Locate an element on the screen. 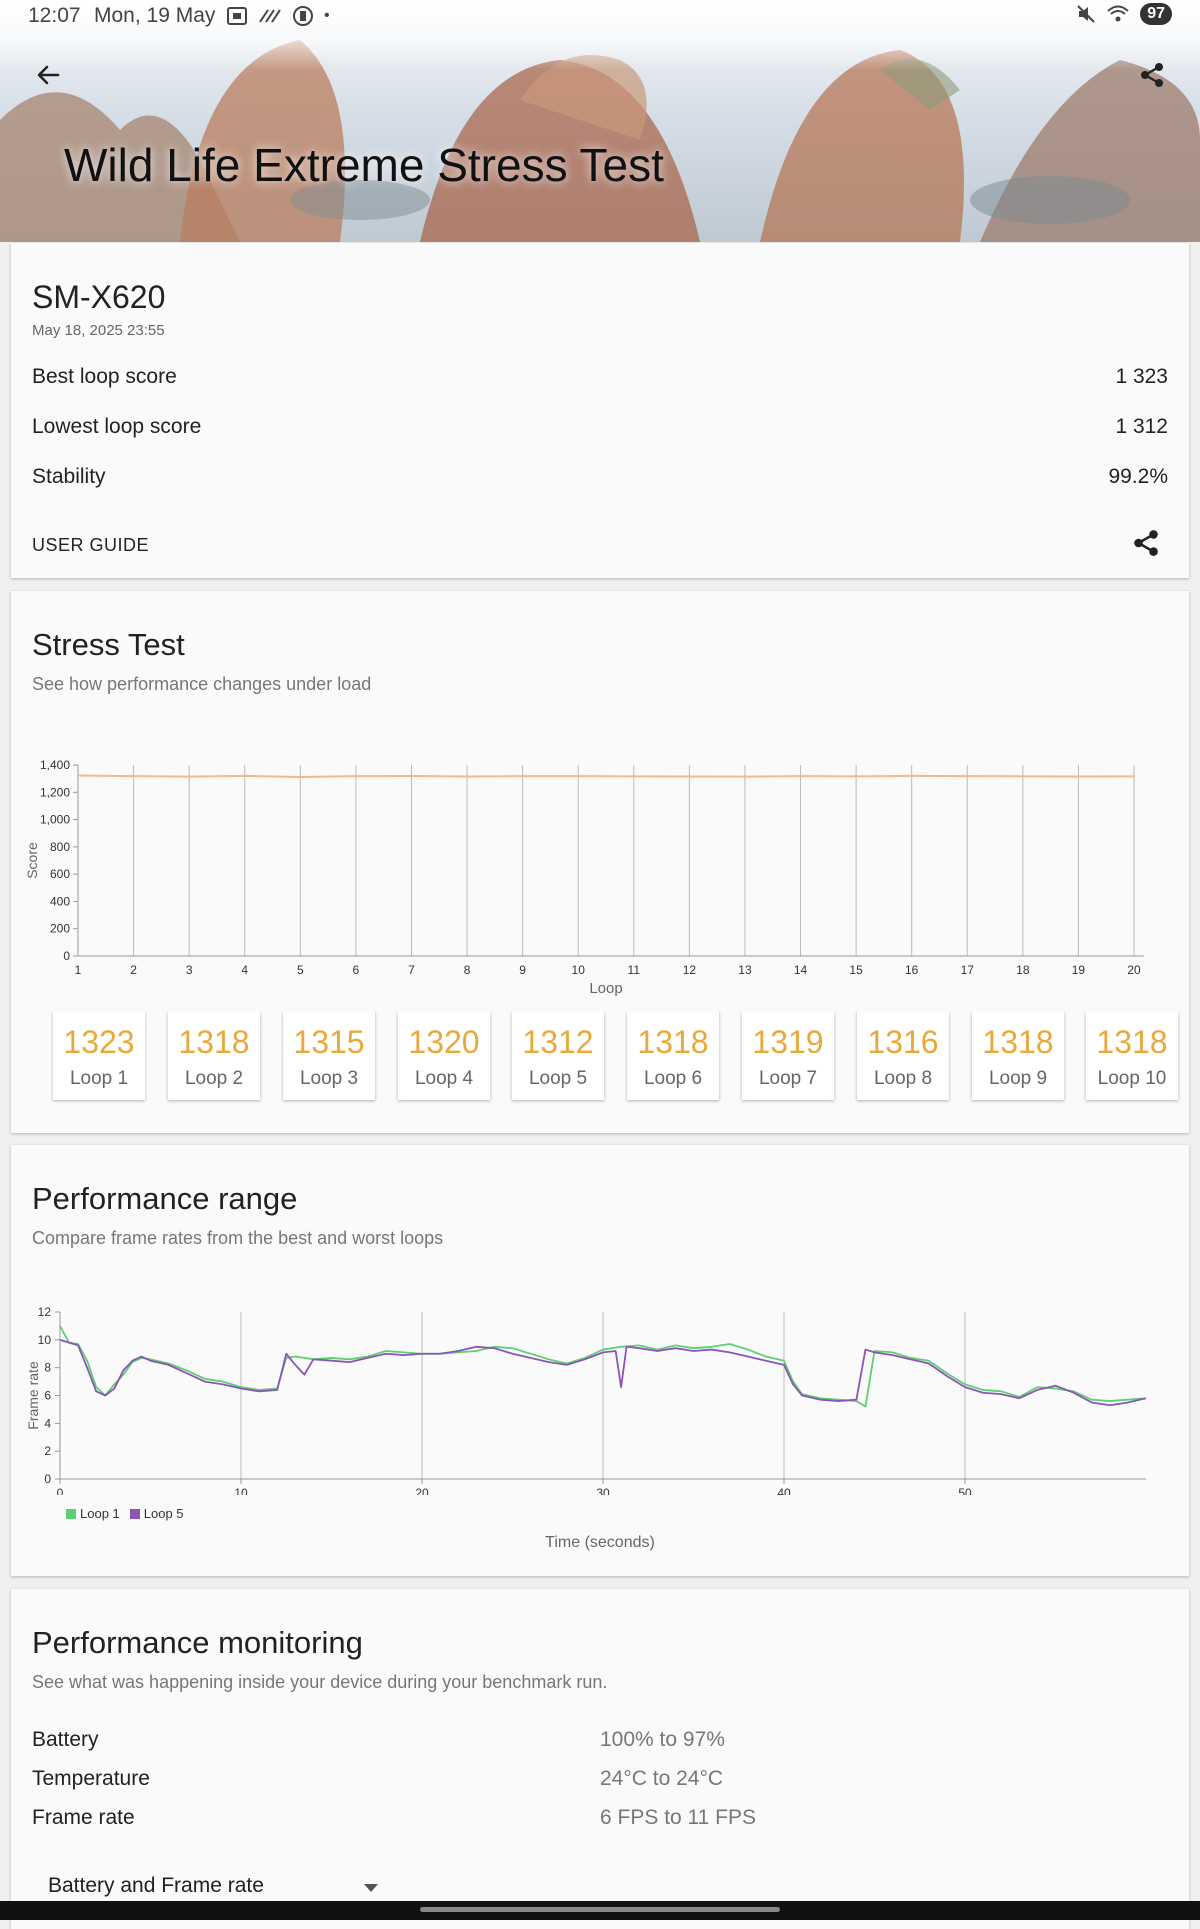  share-result-button is located at coordinates (1148, 545).